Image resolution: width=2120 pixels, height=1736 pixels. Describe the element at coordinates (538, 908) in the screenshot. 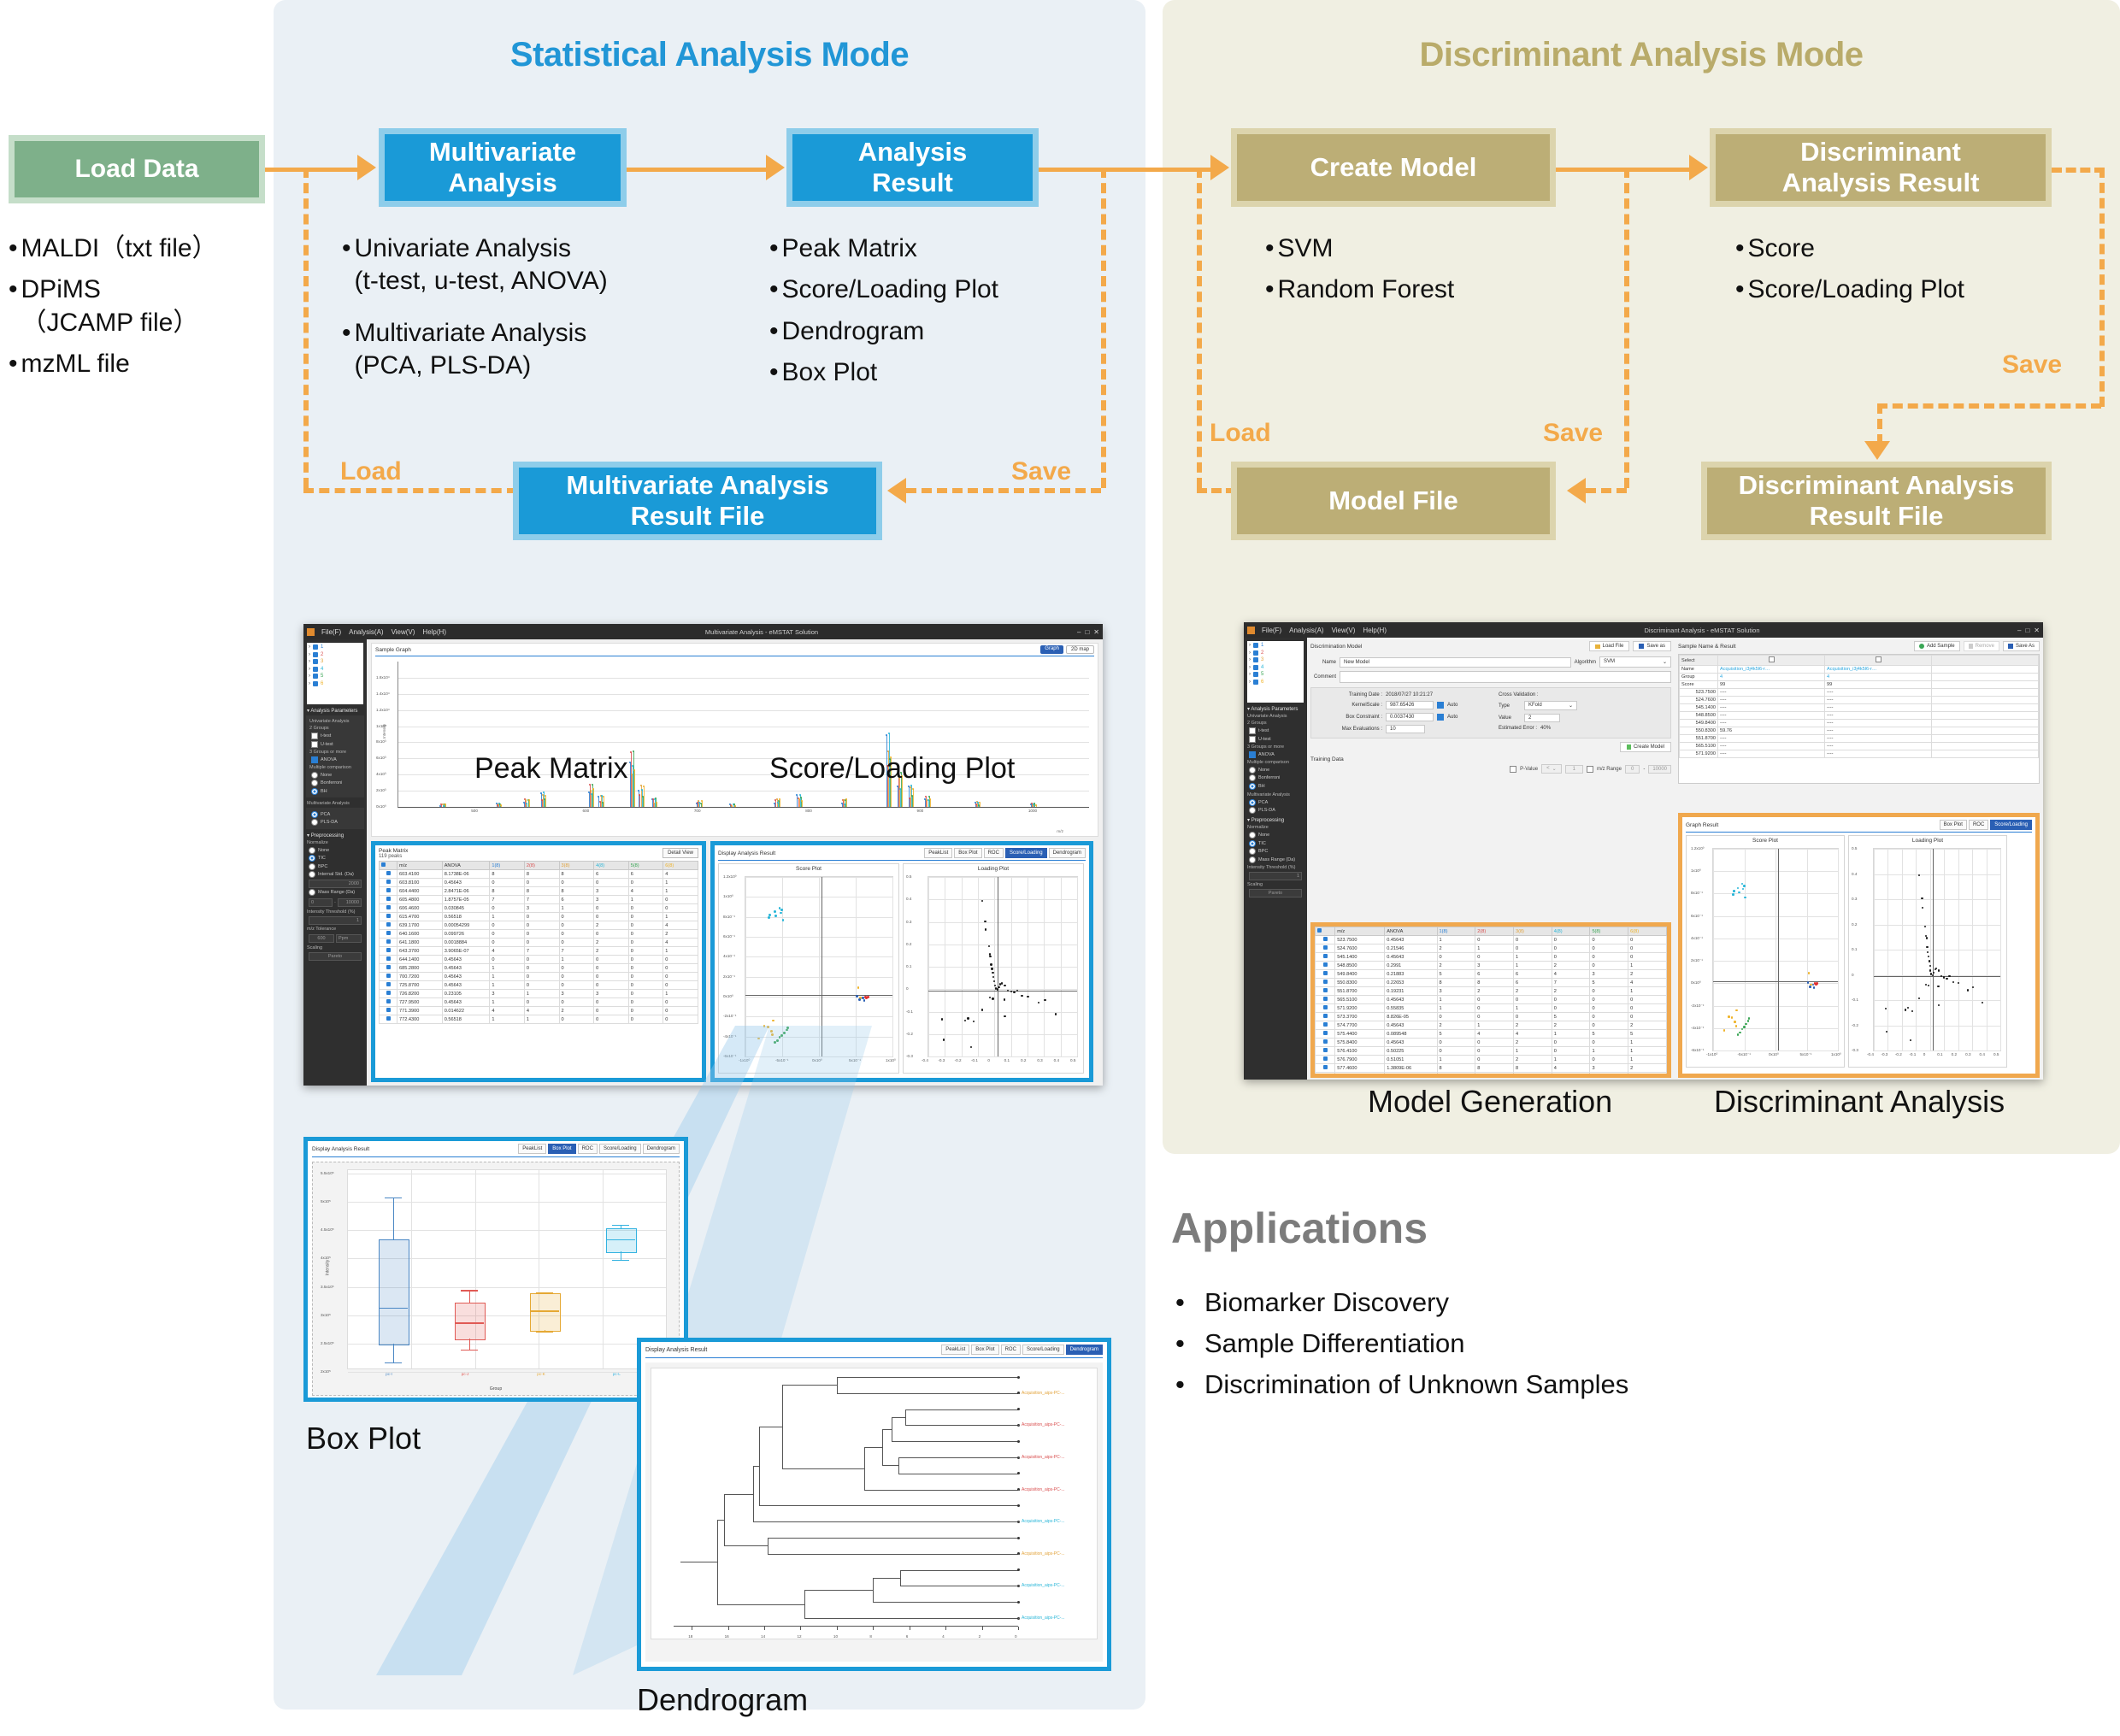

I see `table-row: 606.4600 0.030845 0 3 1 0 0 0` at that location.